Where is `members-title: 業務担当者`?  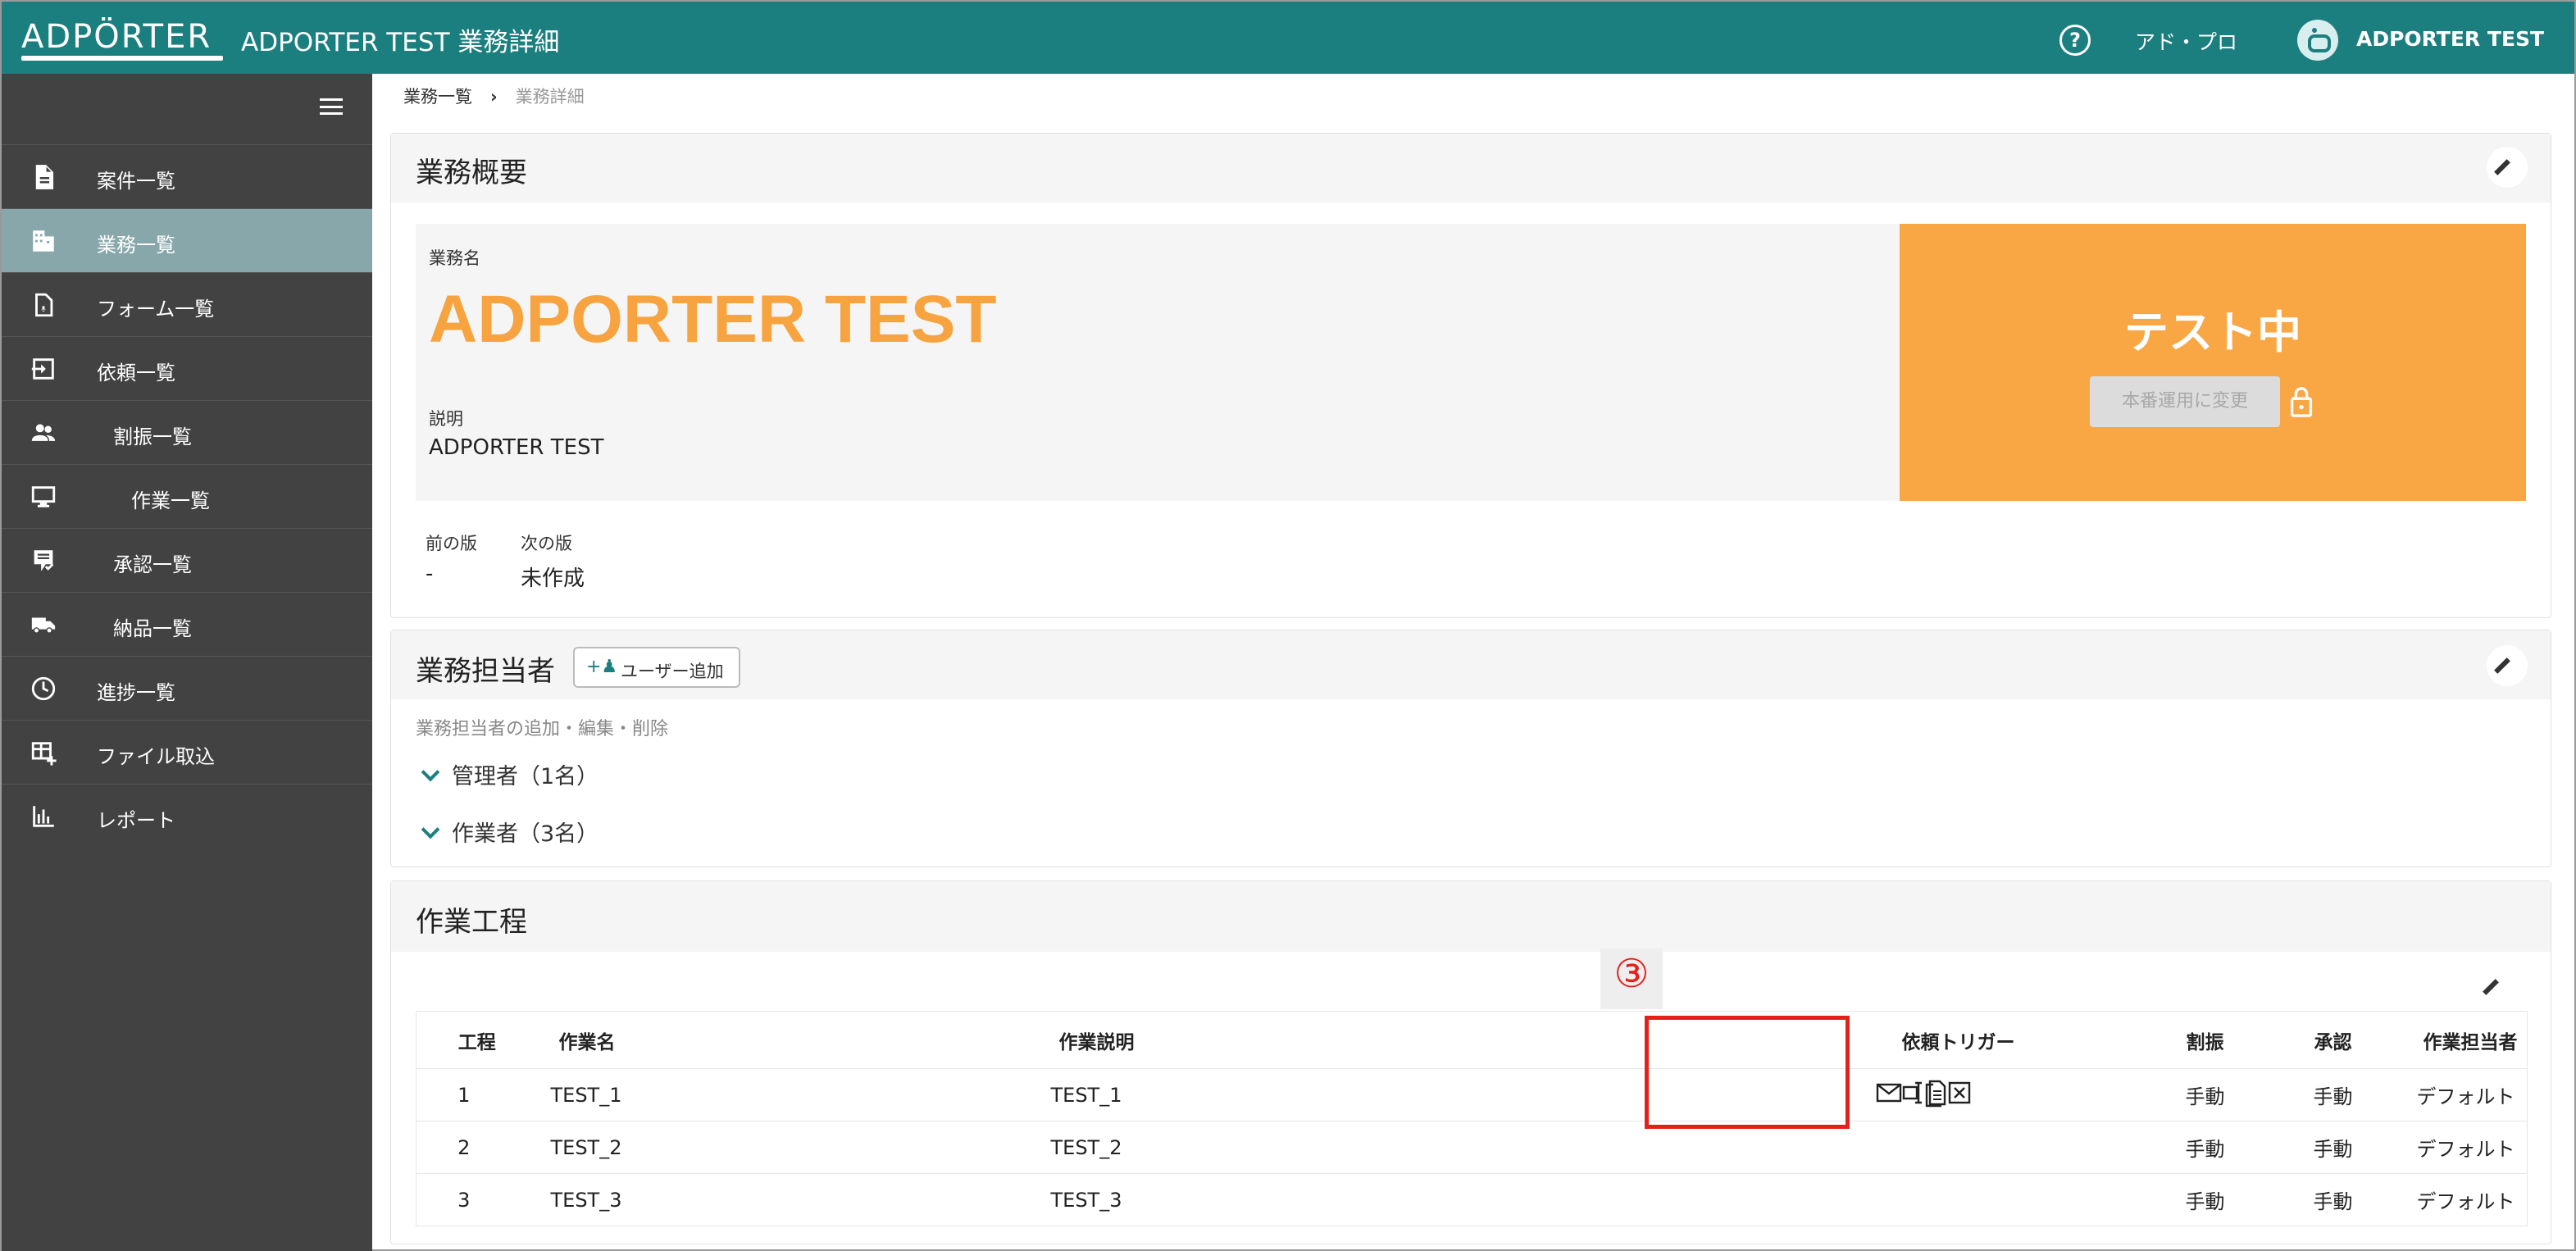 members-title: 業務担当者 is located at coordinates (486, 671).